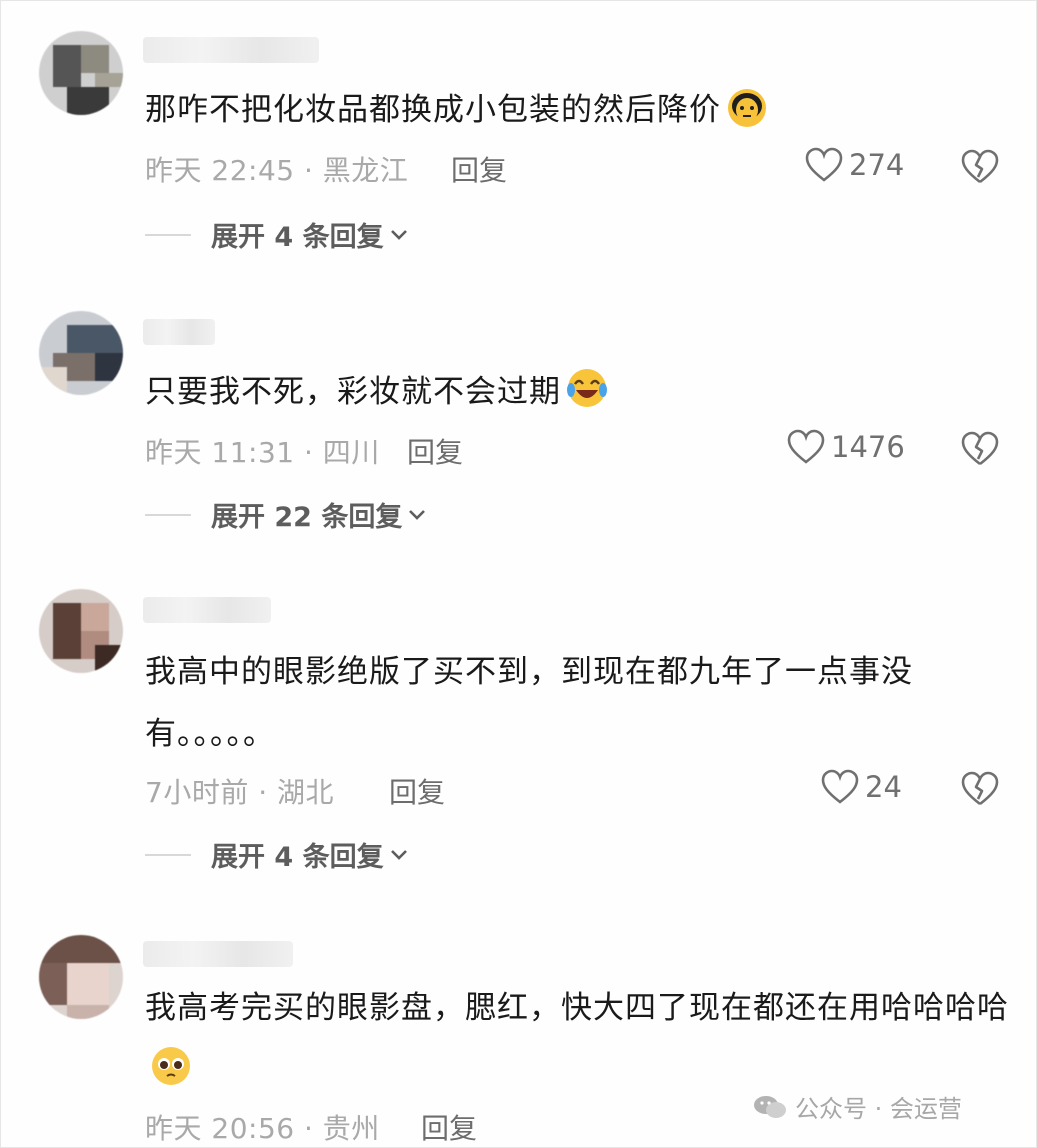  What do you see at coordinates (868, 447) in the screenshot?
I see `like-count: 1476` at bounding box center [868, 447].